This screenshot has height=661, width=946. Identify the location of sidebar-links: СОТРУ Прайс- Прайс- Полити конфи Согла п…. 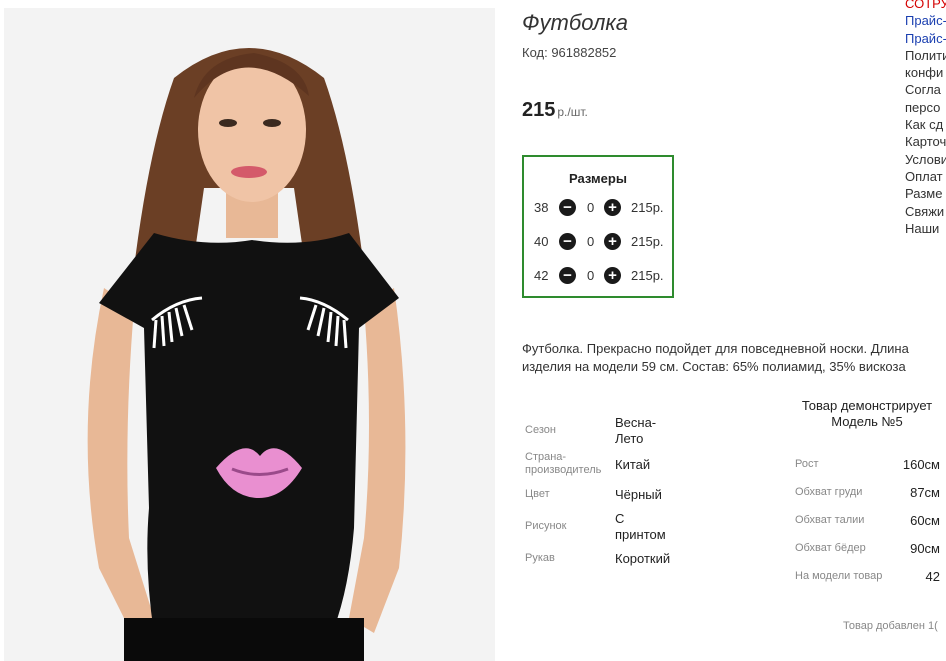
(925, 118).